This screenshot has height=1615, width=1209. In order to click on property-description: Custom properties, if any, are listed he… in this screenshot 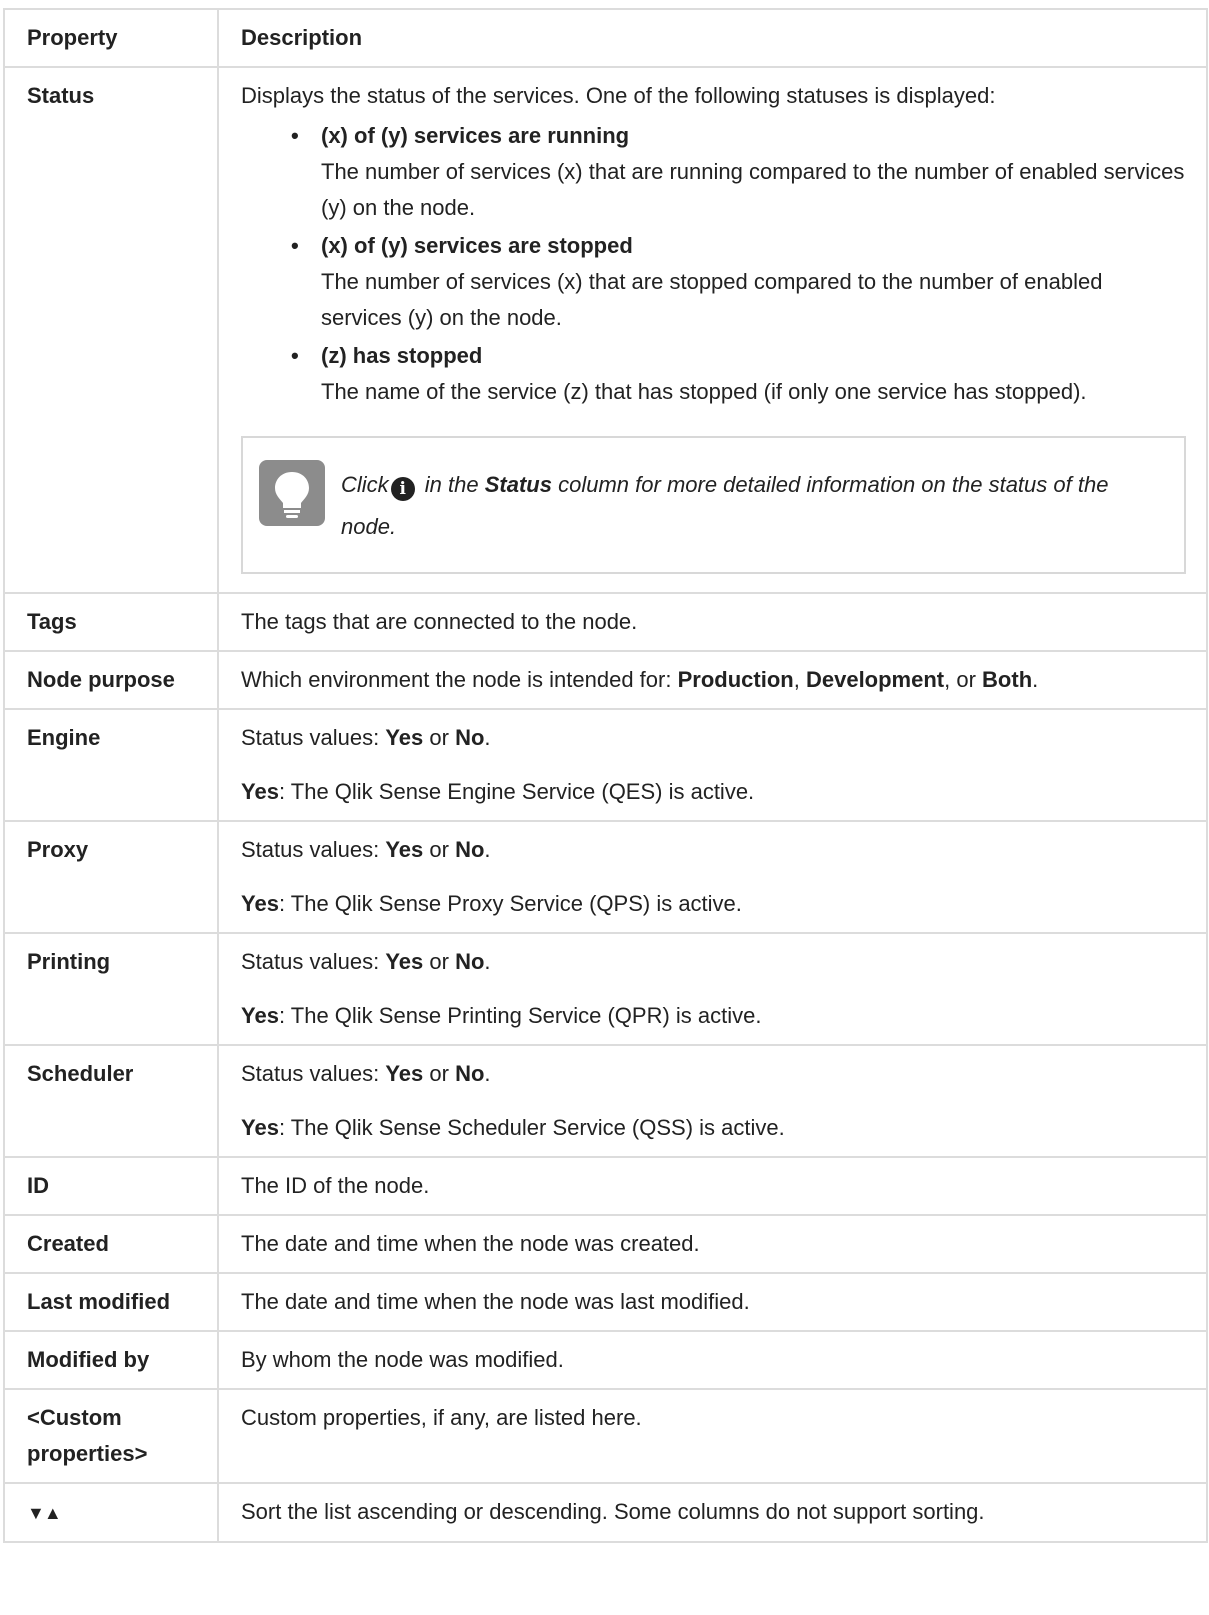, I will do `click(712, 1436)`.